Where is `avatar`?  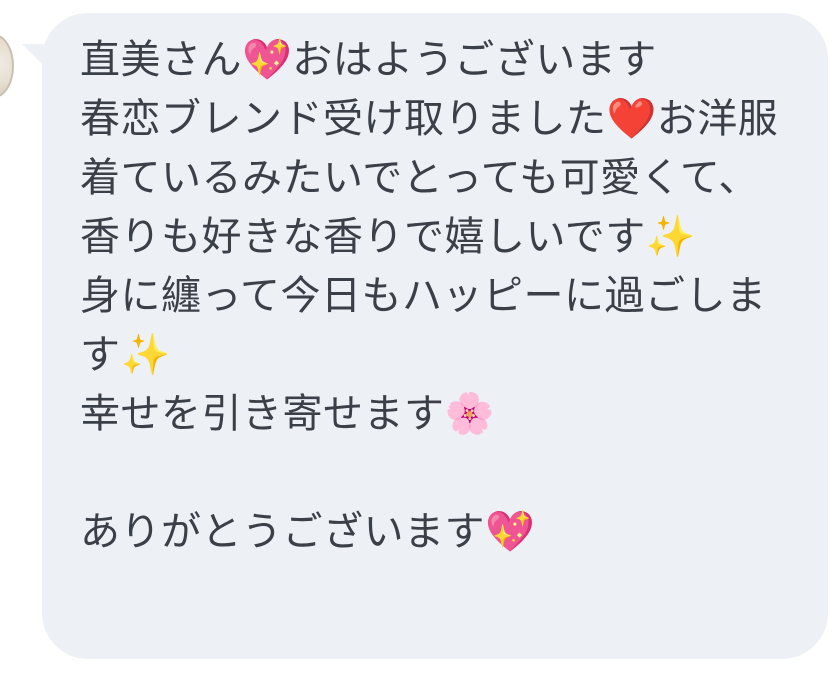 avatar is located at coordinates (7, 66).